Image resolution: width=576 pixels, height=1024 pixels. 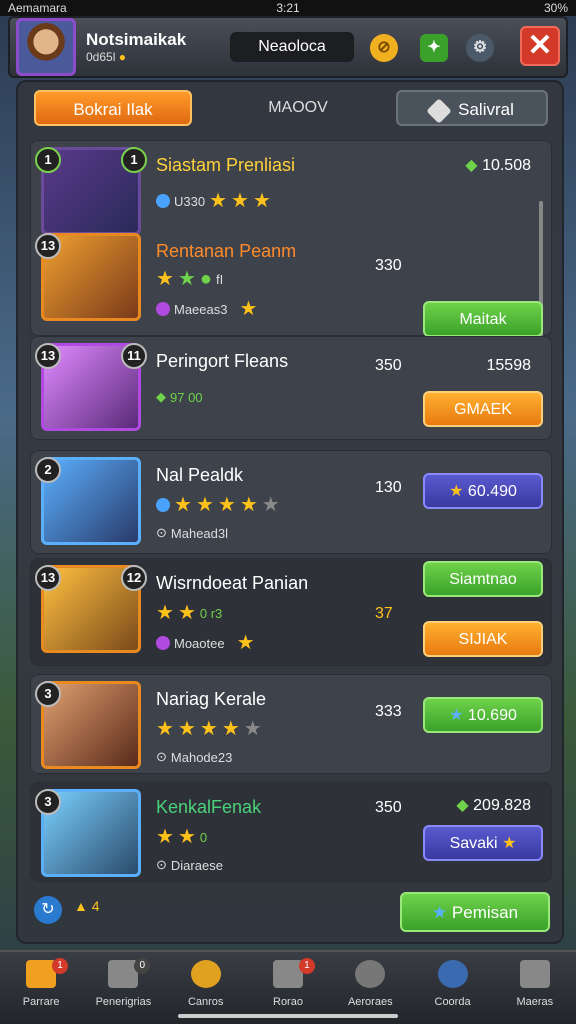 What do you see at coordinates (540, 46) in the screenshot?
I see `close-button: ✕` at bounding box center [540, 46].